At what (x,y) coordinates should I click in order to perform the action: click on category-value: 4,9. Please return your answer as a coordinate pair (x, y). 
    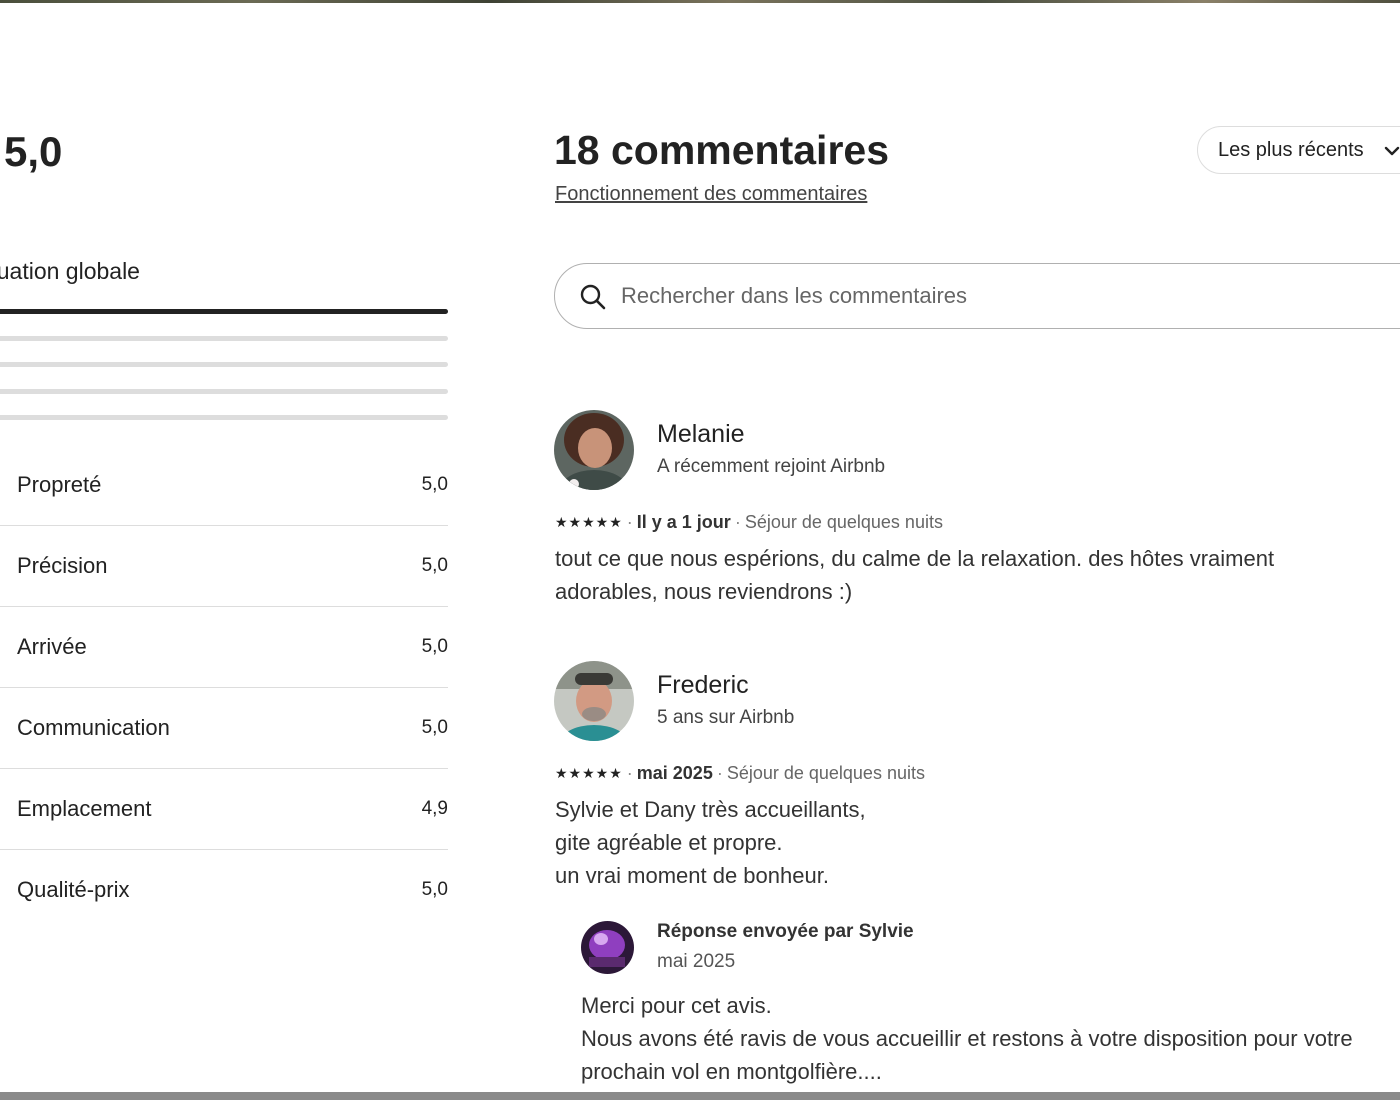
    Looking at the image, I should click on (434, 808).